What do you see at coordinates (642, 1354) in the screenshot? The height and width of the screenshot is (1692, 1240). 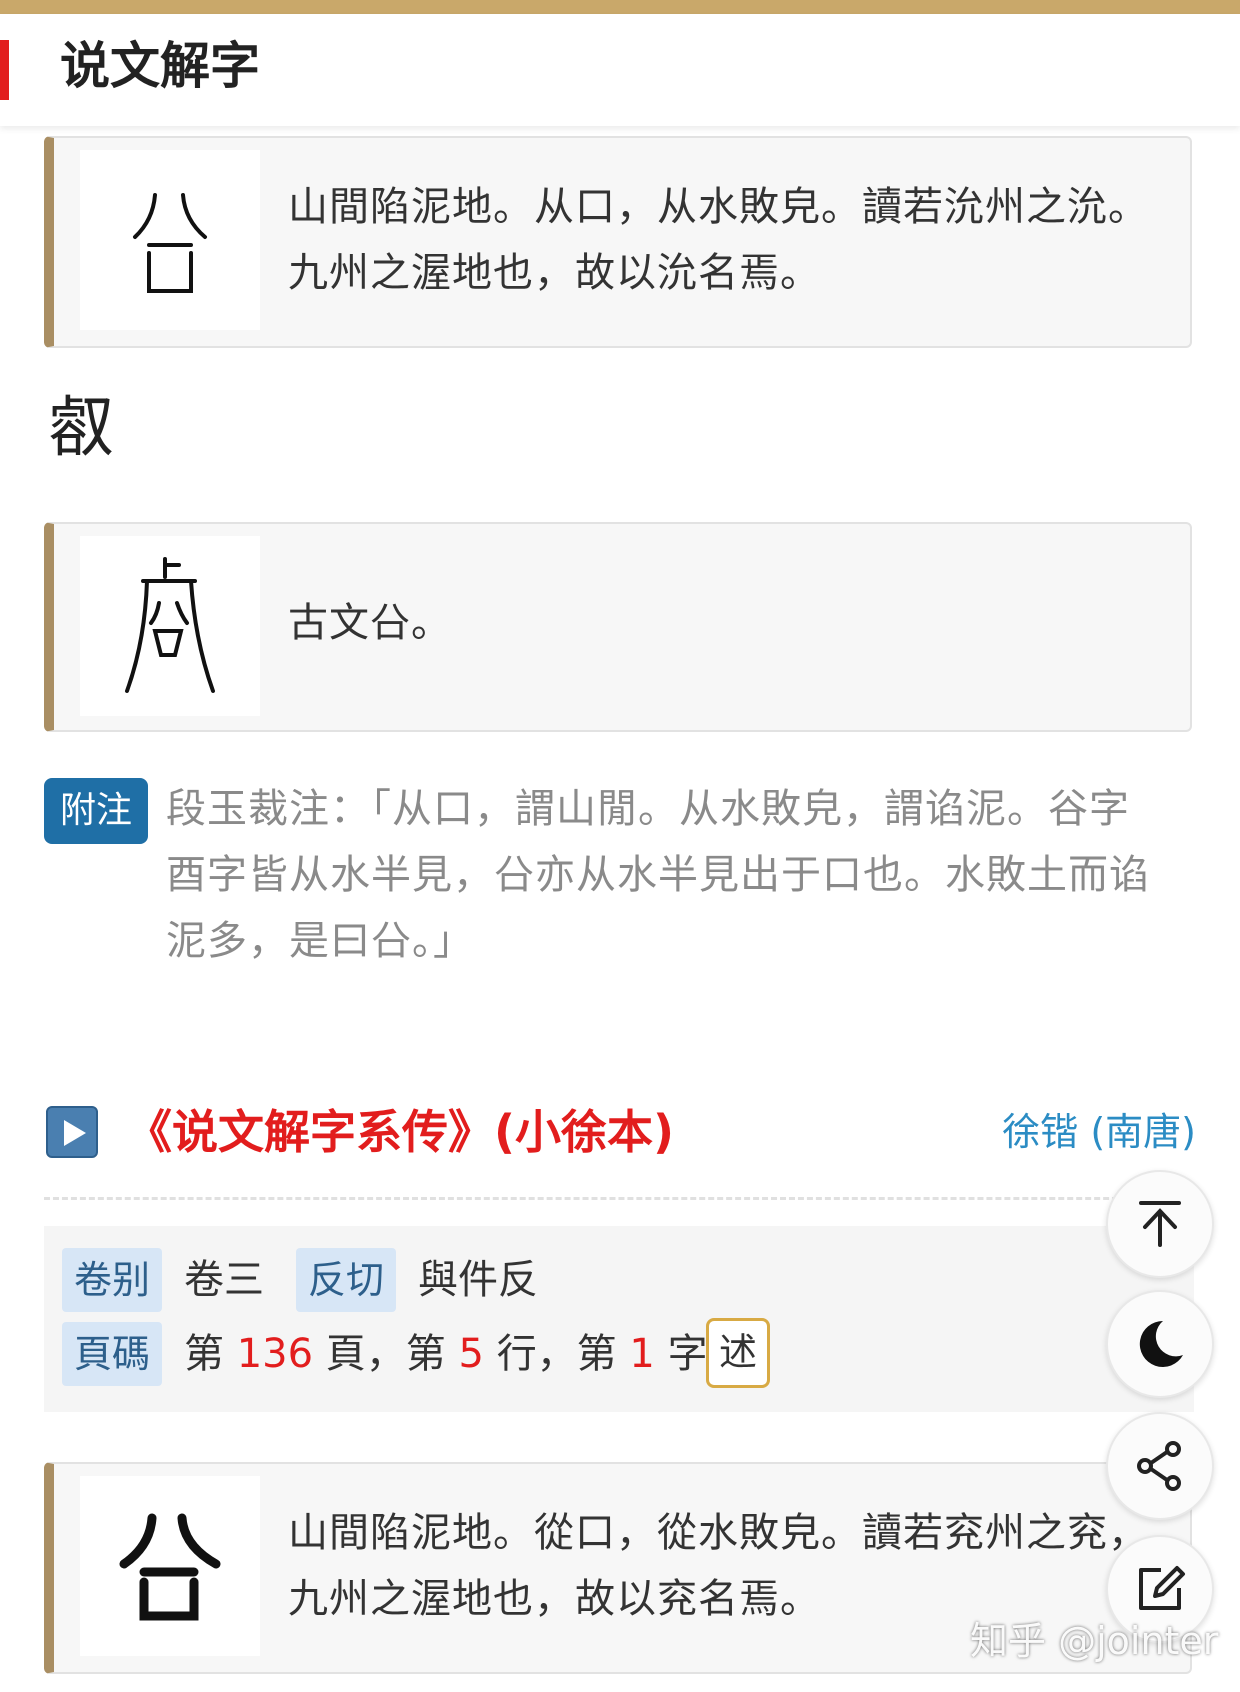 I see `char-number: 1` at bounding box center [642, 1354].